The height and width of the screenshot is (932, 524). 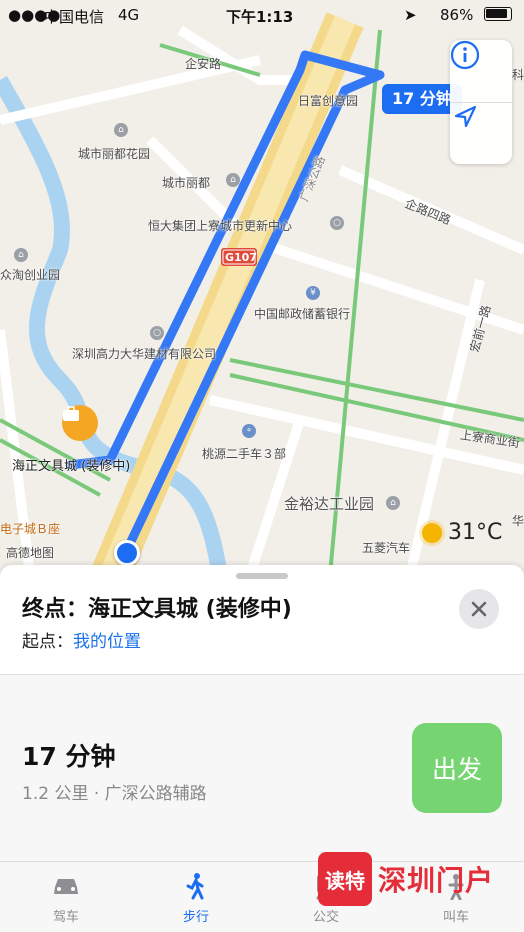 I want to click on watermark-text: 深圳门户, so click(x=436, y=880).